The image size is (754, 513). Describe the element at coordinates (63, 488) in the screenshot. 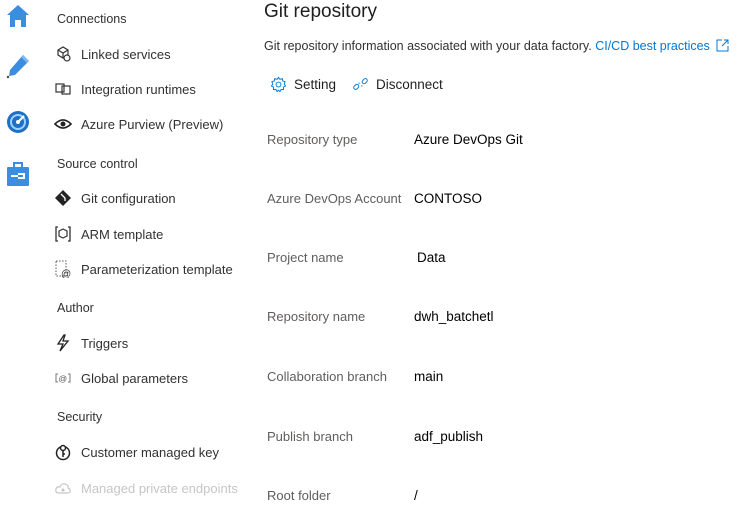

I see `cloud-icon` at that location.